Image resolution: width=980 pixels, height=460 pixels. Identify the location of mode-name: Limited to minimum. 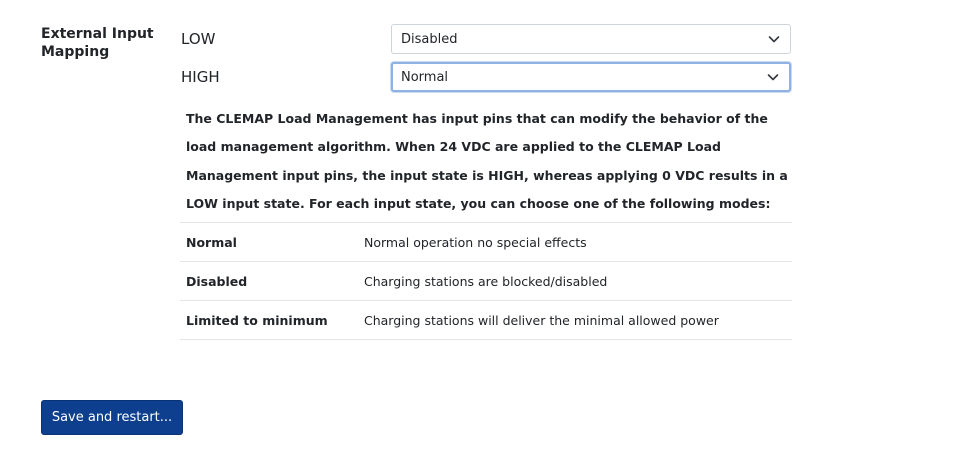
(257, 320).